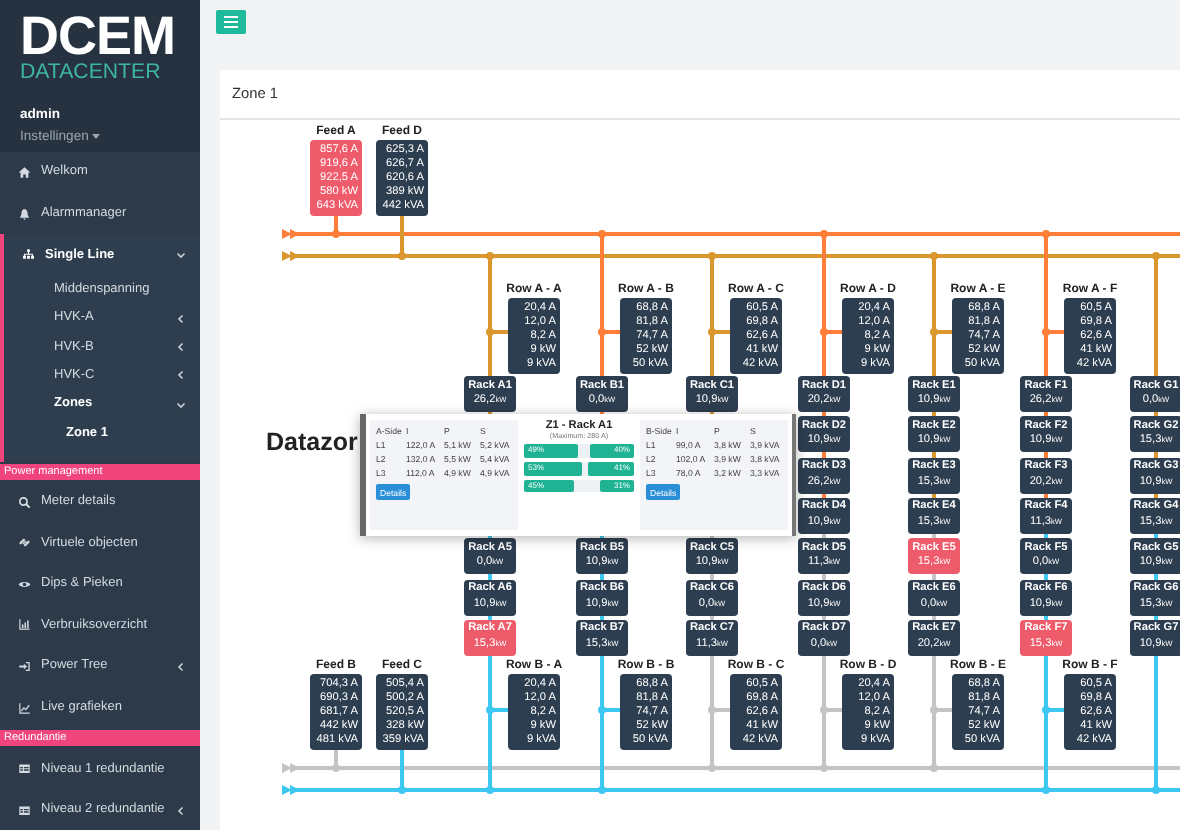 This screenshot has height=830, width=1180. I want to click on menu-button, so click(231, 22).